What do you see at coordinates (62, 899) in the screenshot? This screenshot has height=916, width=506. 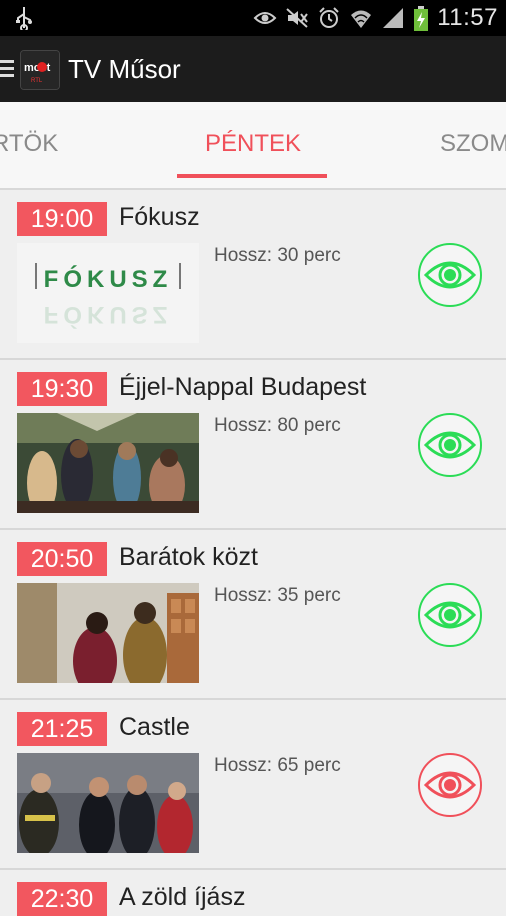 I see `time-badge: 22:30` at bounding box center [62, 899].